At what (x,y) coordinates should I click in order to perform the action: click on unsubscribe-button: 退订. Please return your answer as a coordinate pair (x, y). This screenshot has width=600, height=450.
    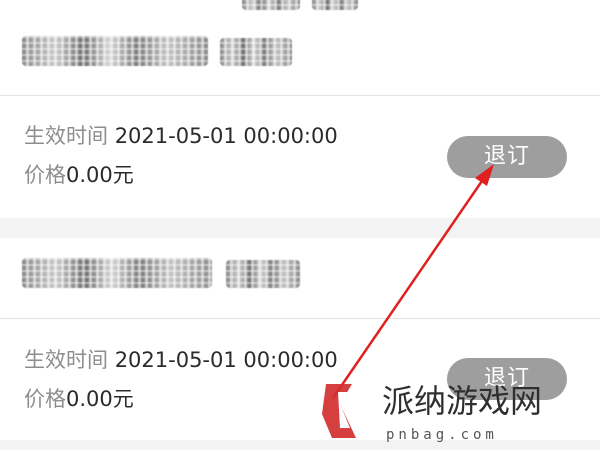
    Looking at the image, I should click on (507, 157).